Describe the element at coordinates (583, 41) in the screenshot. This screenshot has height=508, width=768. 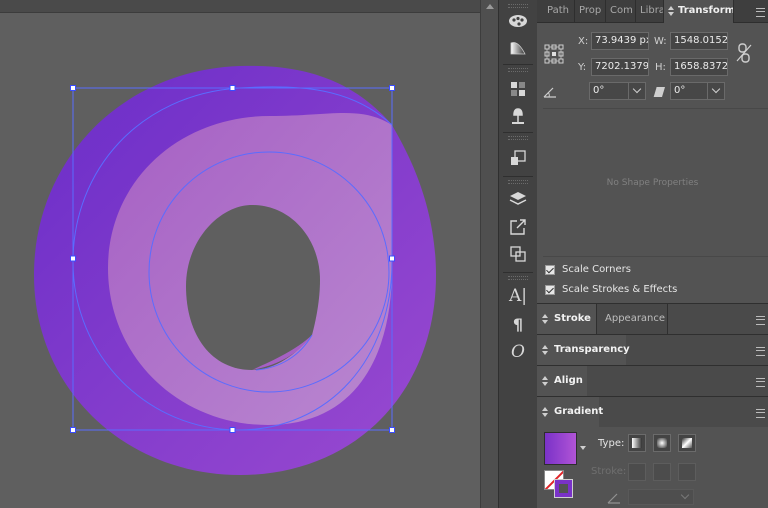
I see `x-label: X:` at that location.